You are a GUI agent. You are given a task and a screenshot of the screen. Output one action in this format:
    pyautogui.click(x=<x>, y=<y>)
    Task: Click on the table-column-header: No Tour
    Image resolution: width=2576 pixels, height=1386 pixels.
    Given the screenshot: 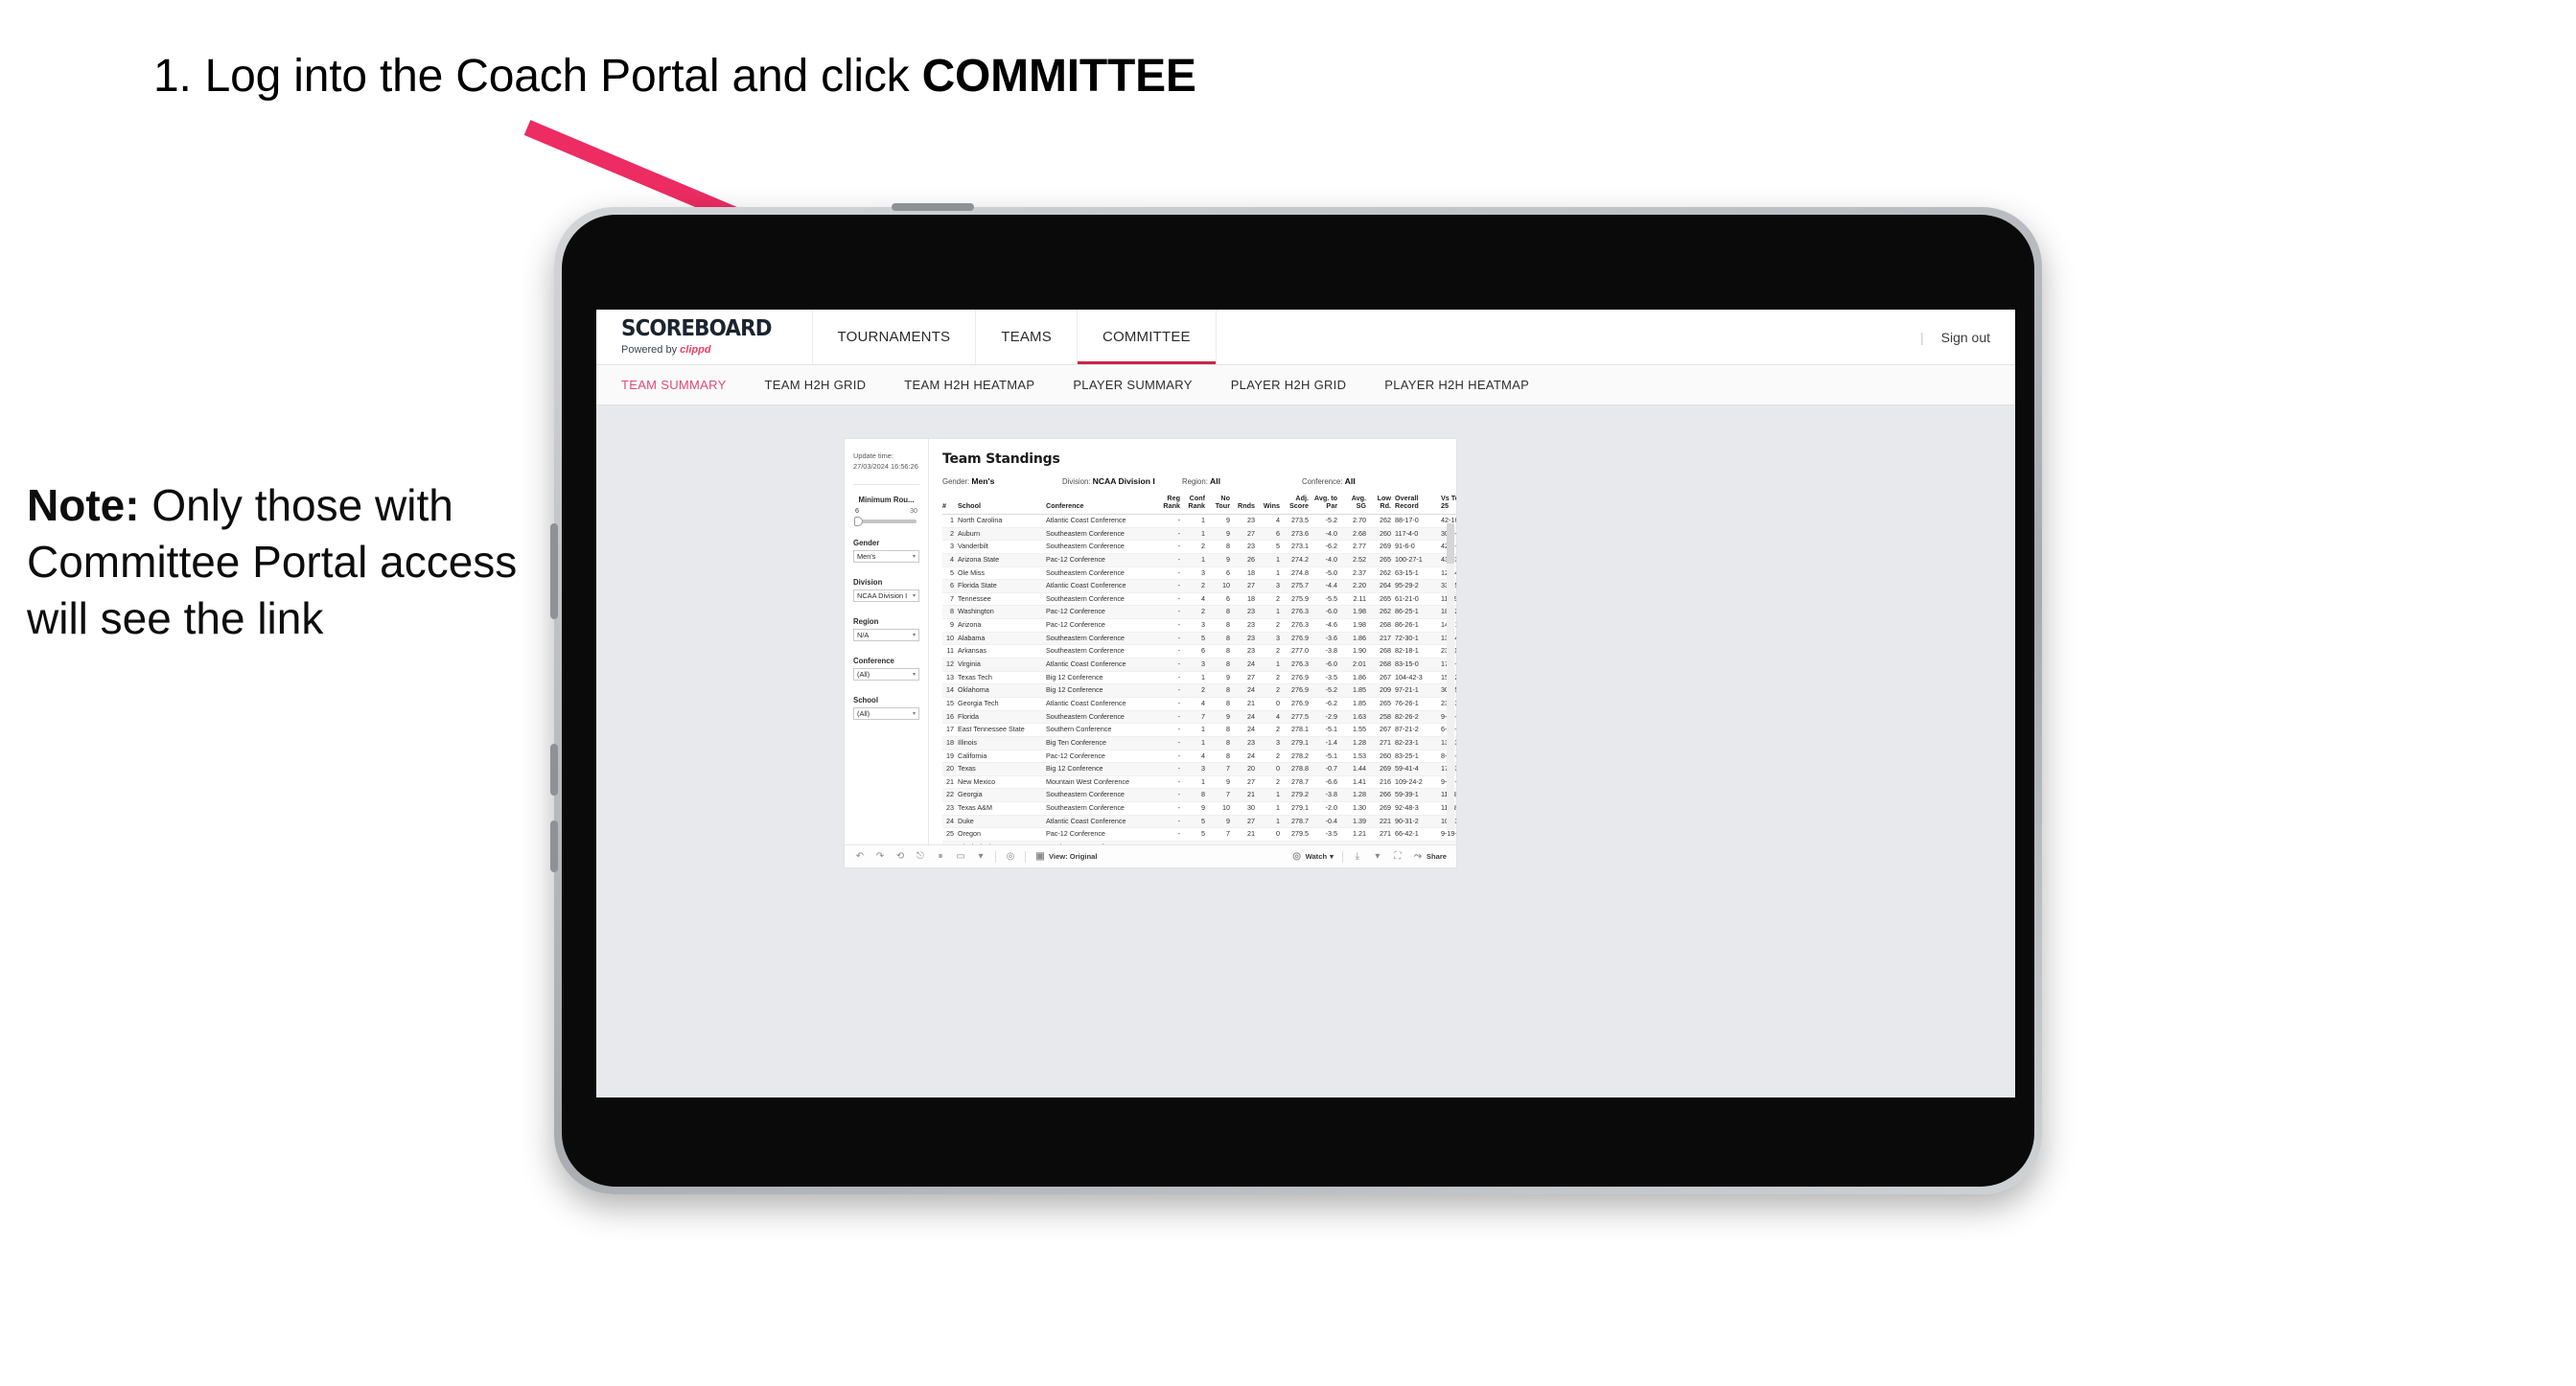 What is the action you would take?
    pyautogui.click(x=1221, y=505)
    